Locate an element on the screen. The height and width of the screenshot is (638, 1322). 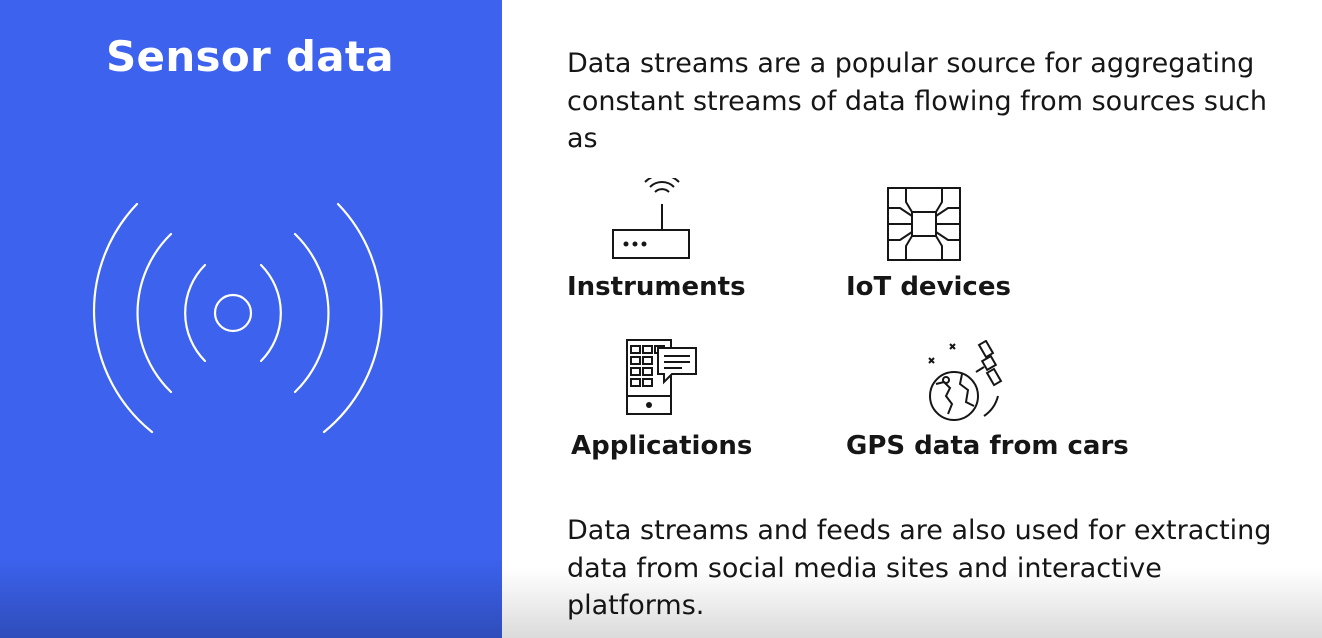
sensor-signal-icon is located at coordinates (238, 318).